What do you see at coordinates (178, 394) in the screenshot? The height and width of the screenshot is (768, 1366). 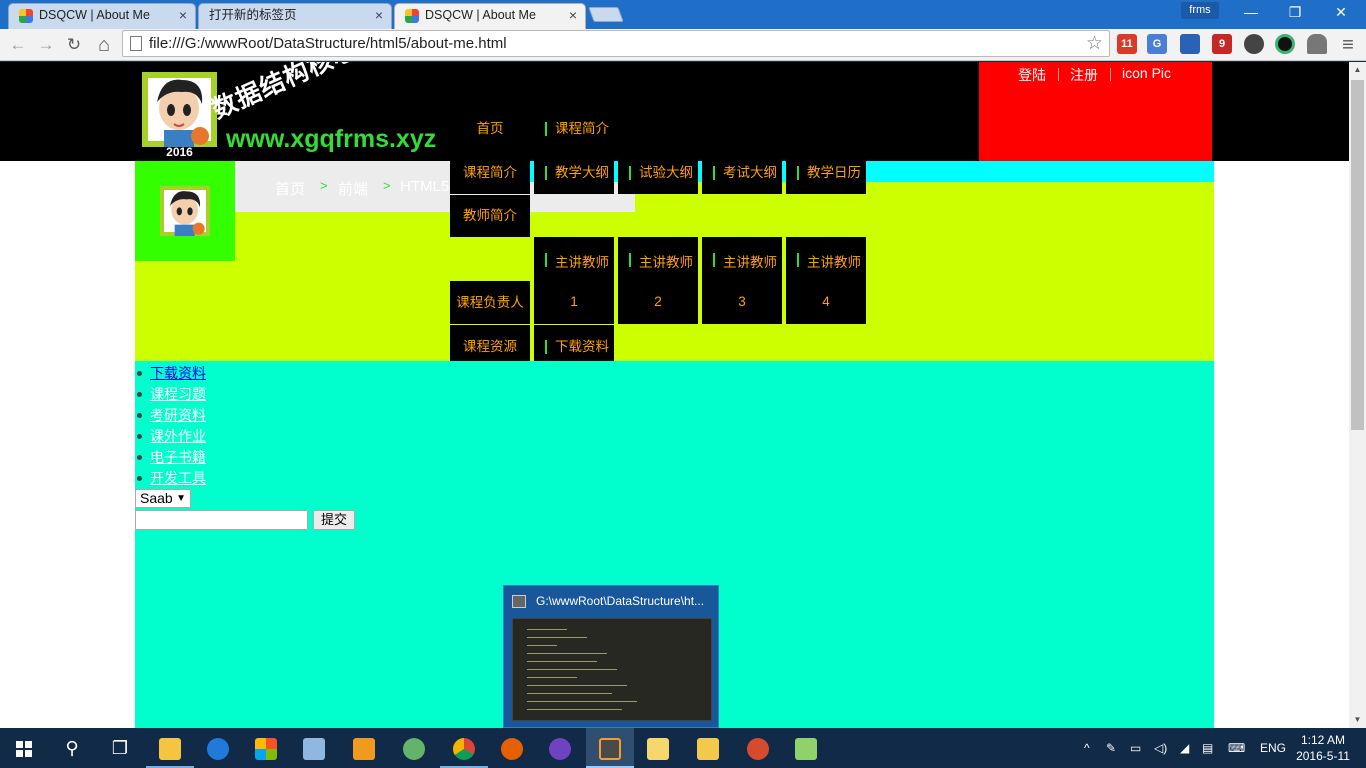 I see `resource-link: 课程习题` at bounding box center [178, 394].